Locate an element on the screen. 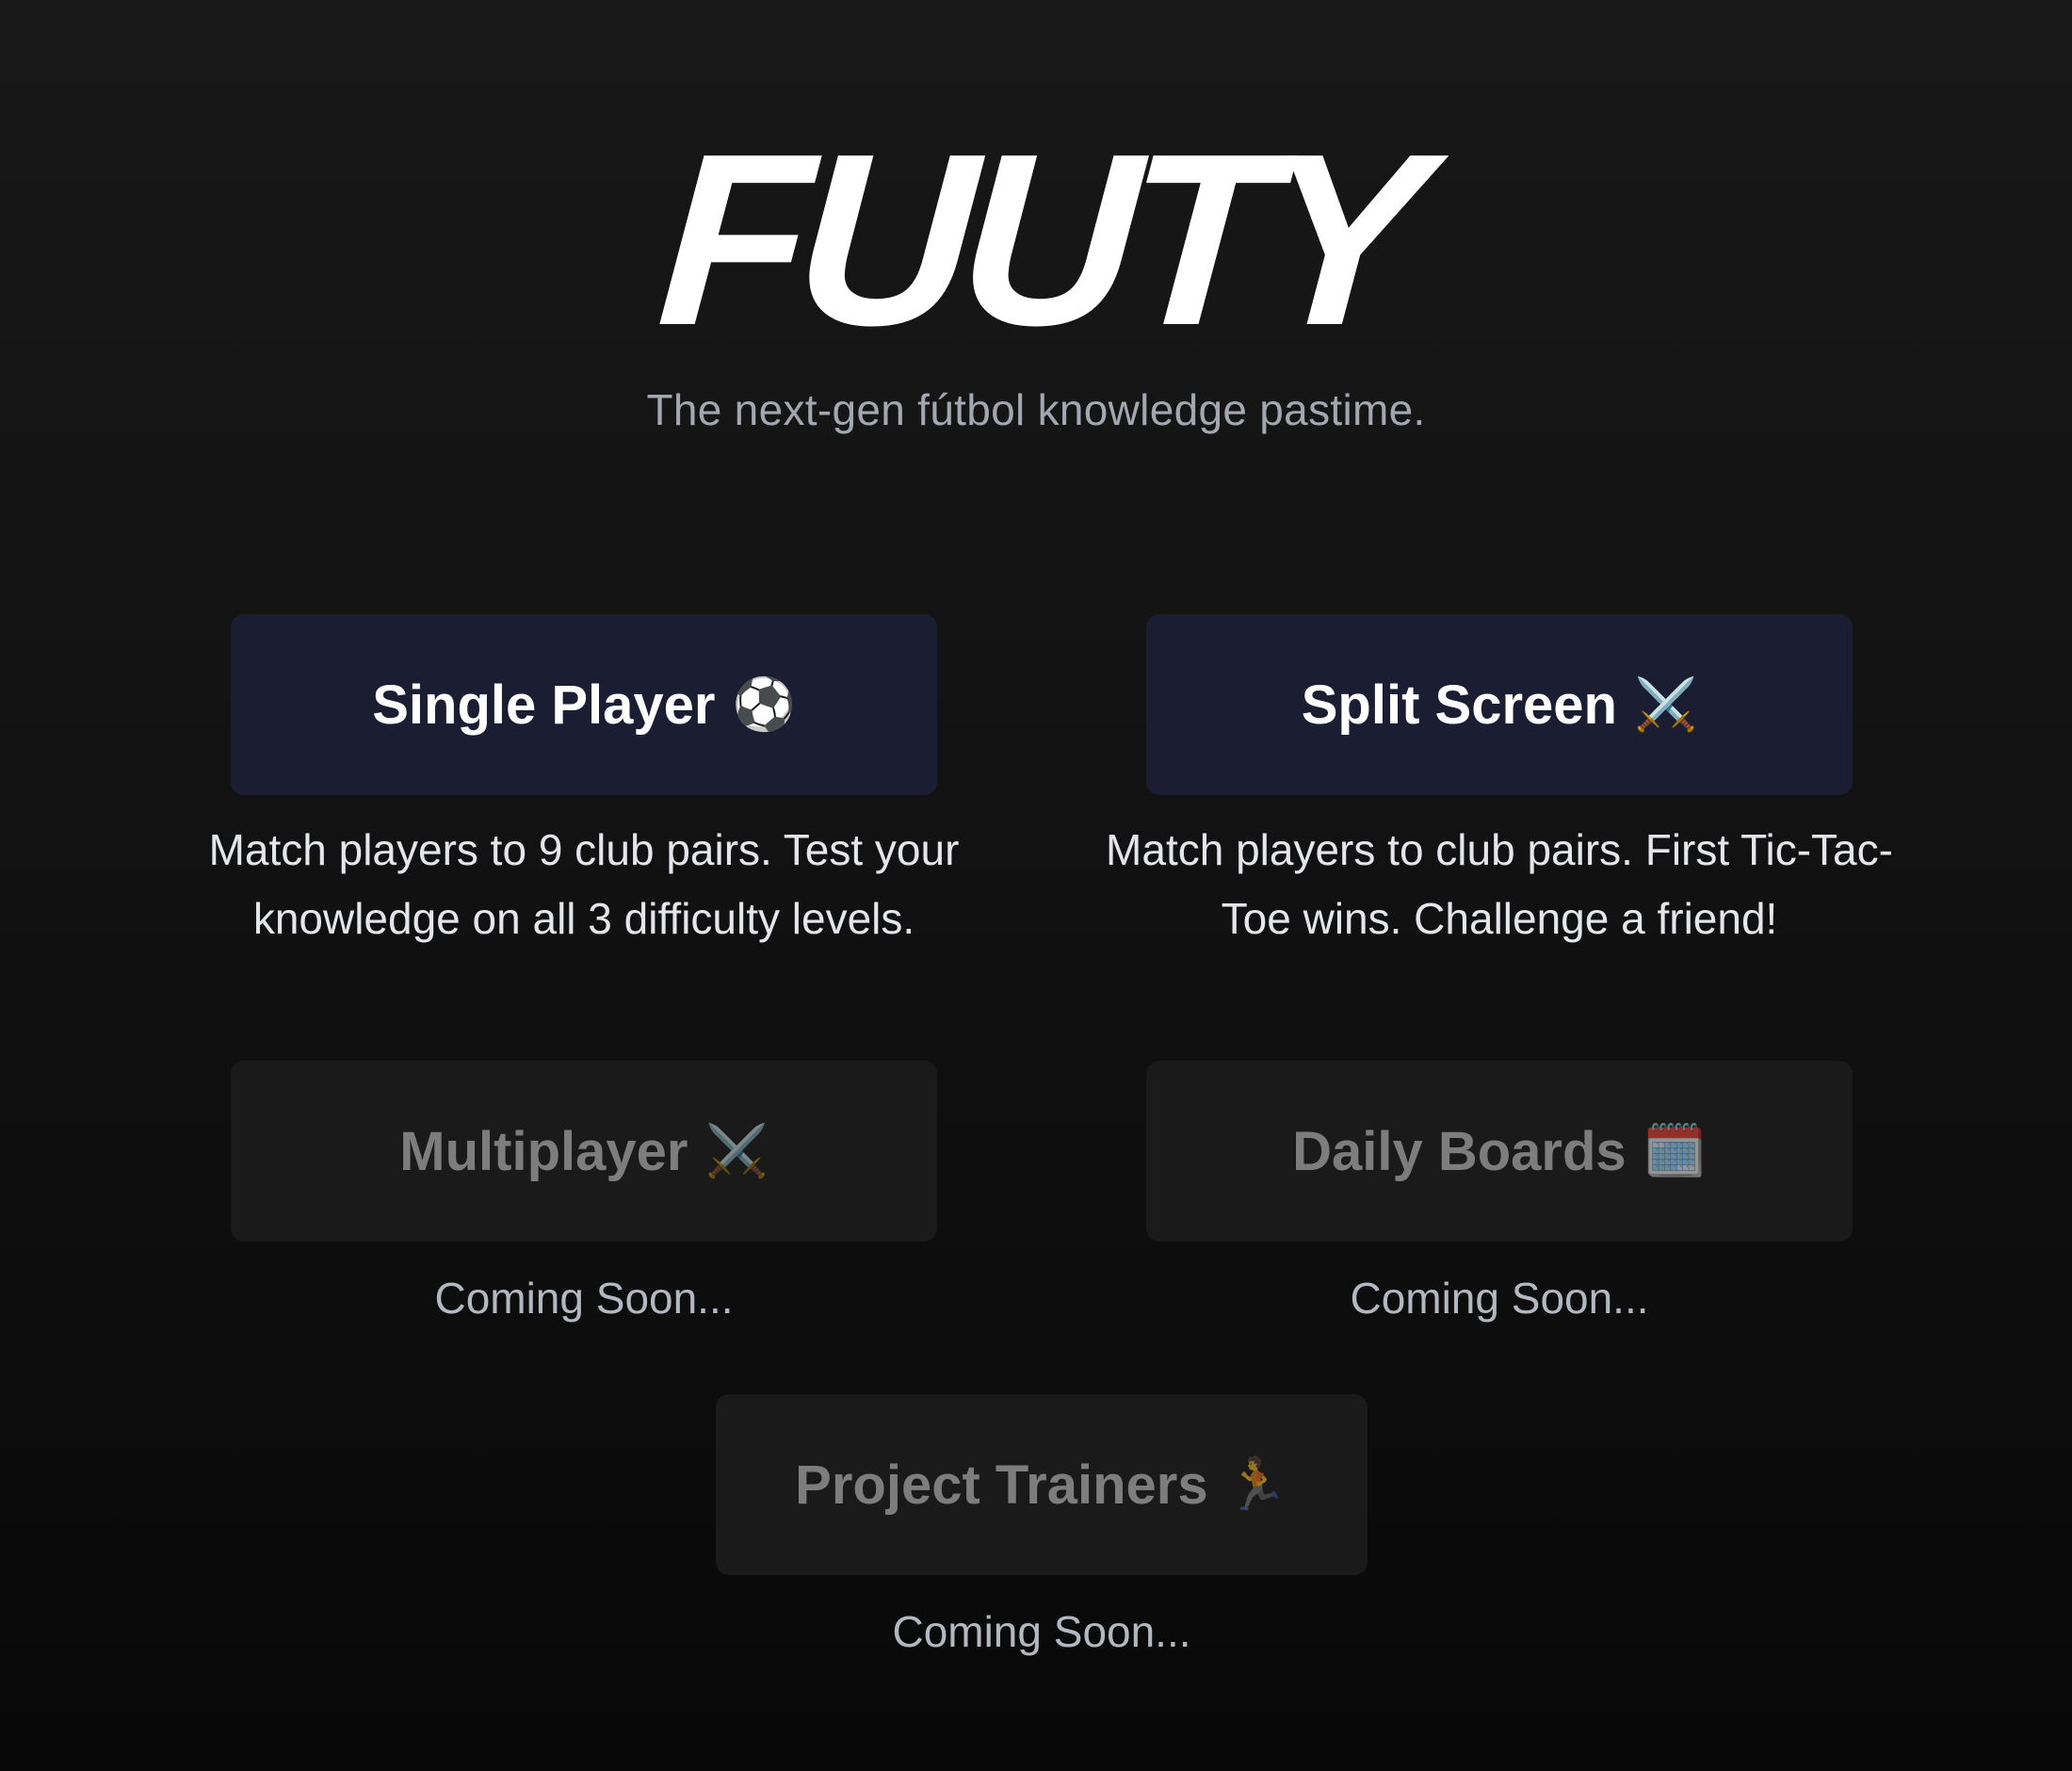  single-player-button: Single Player ⚽ is located at coordinates (584, 704).